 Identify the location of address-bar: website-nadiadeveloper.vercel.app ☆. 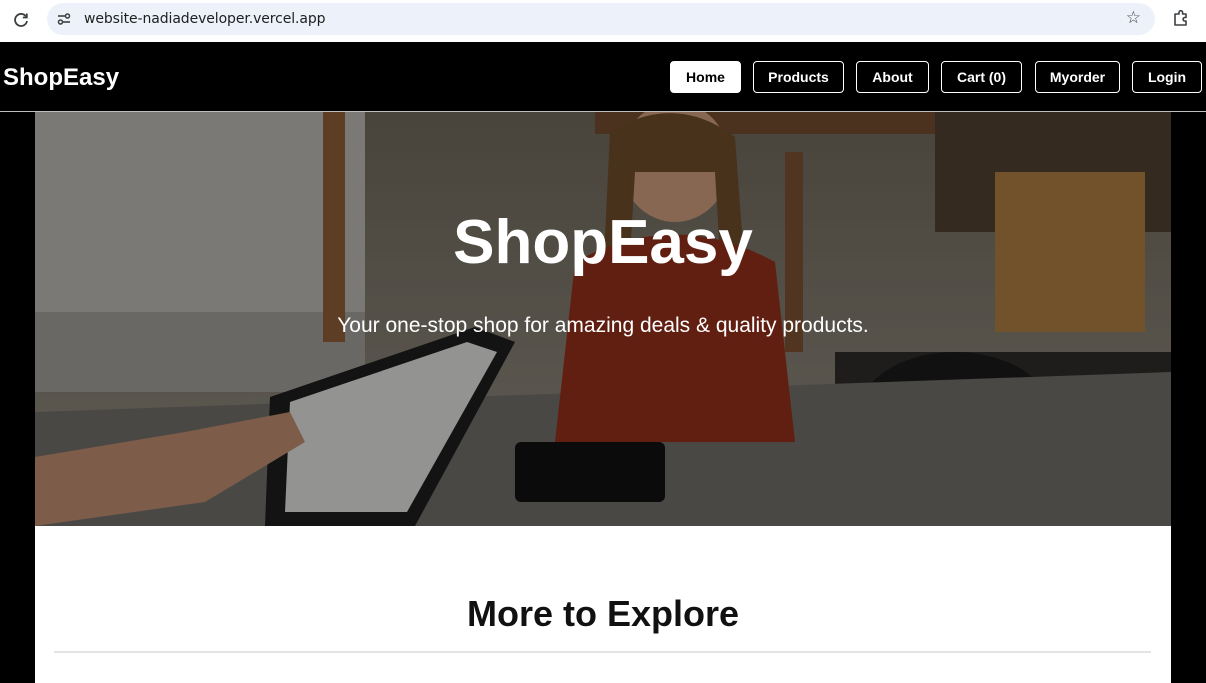
(601, 19).